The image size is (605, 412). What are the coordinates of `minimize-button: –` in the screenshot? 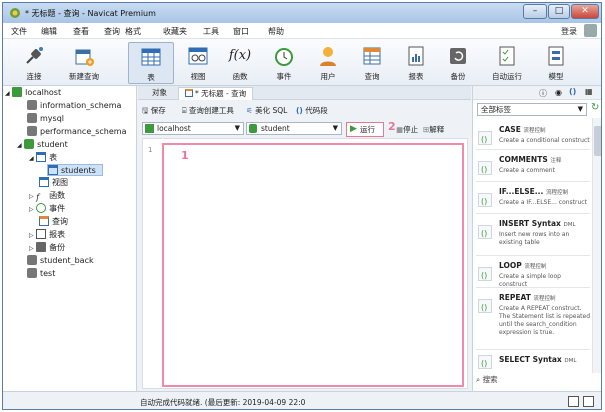 It's located at (535, 11).